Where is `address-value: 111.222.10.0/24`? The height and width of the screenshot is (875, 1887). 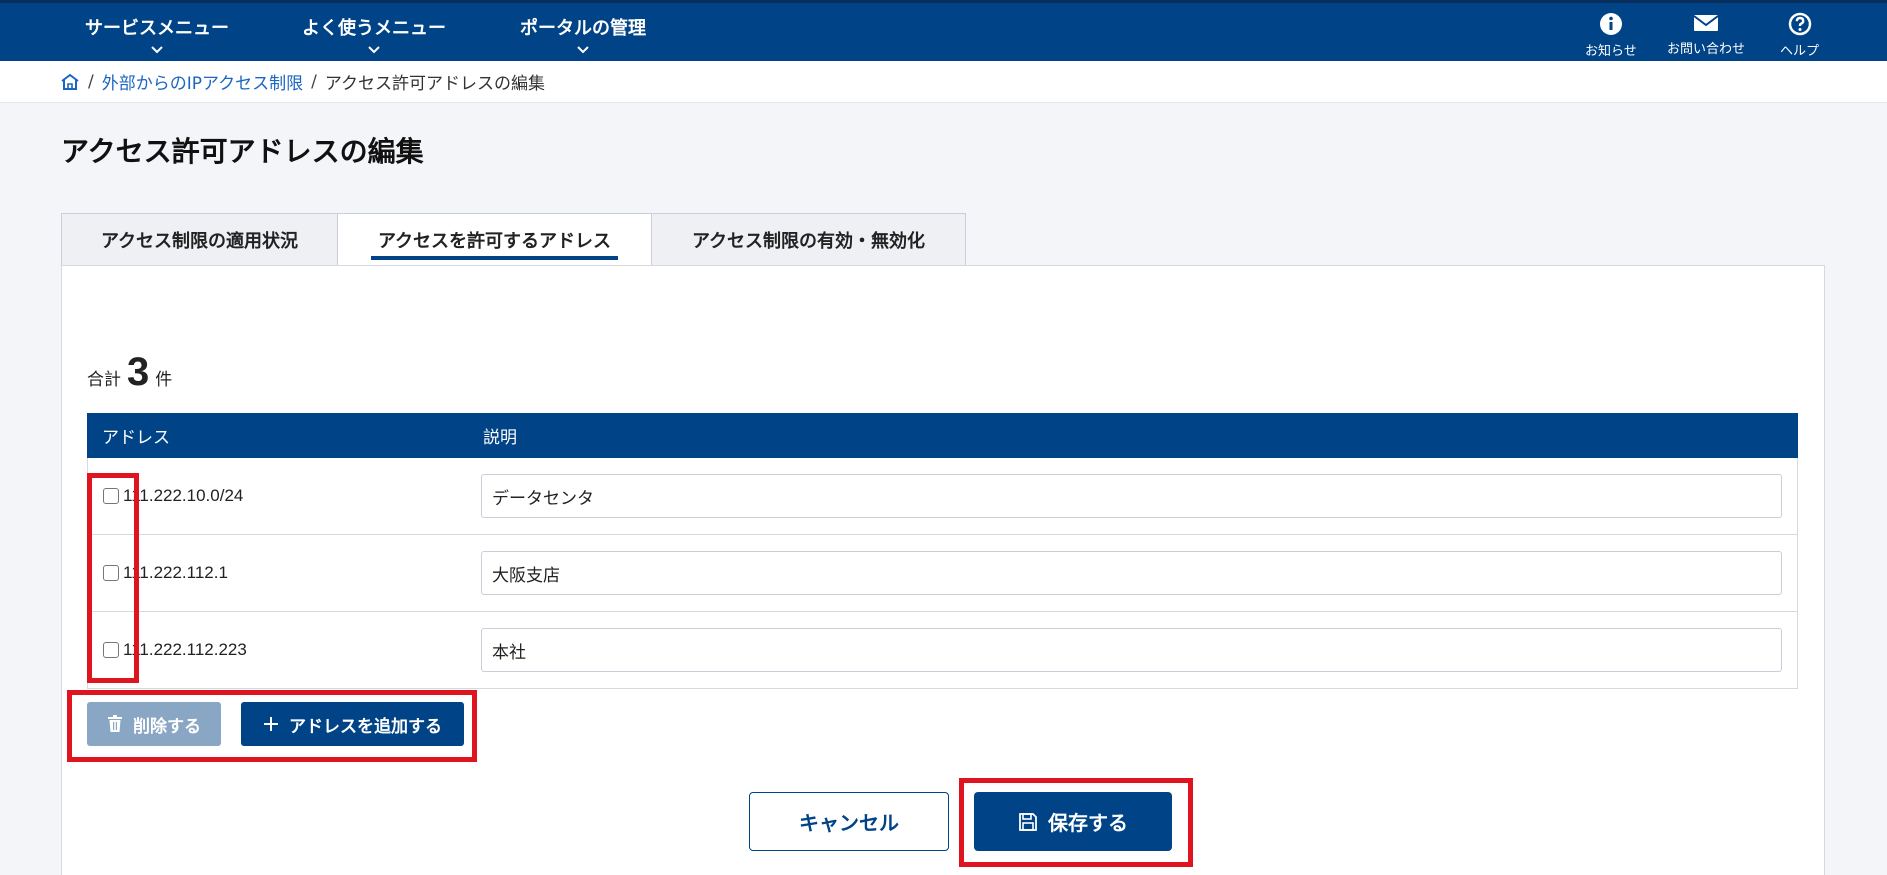 address-value: 111.222.10.0/24 is located at coordinates (183, 495).